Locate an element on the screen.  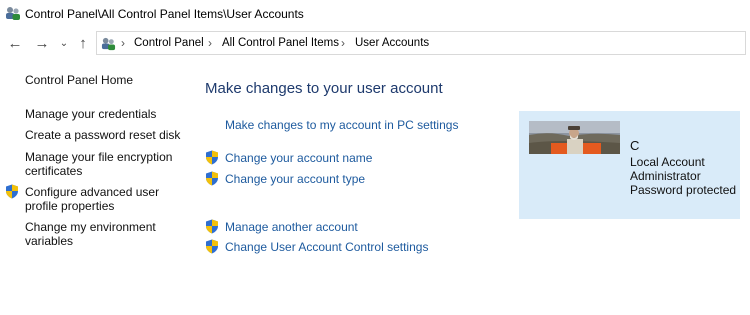
sidebar-item-manage-credentials: Manage your credentials is located at coordinates (105, 114).